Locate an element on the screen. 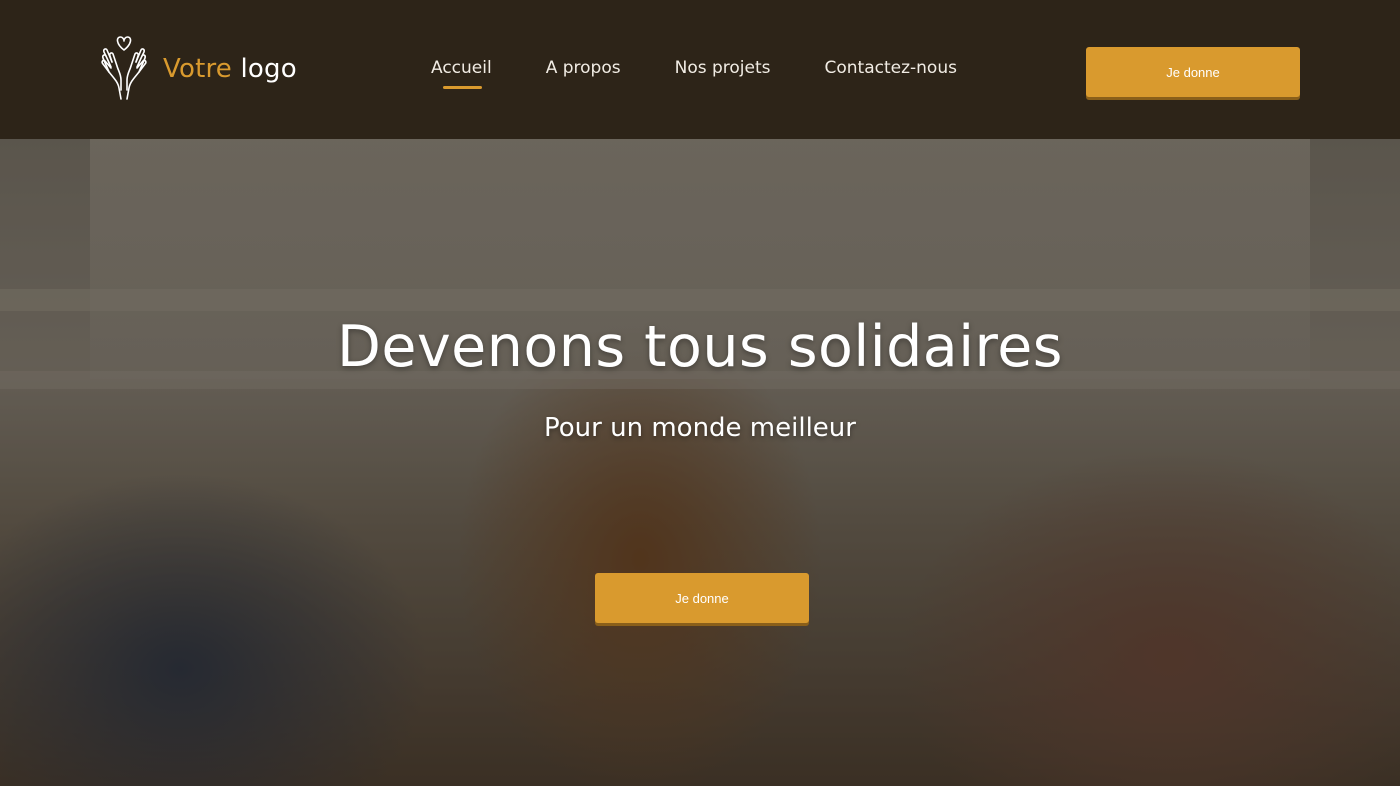  hands-heart-icon is located at coordinates (124, 68).